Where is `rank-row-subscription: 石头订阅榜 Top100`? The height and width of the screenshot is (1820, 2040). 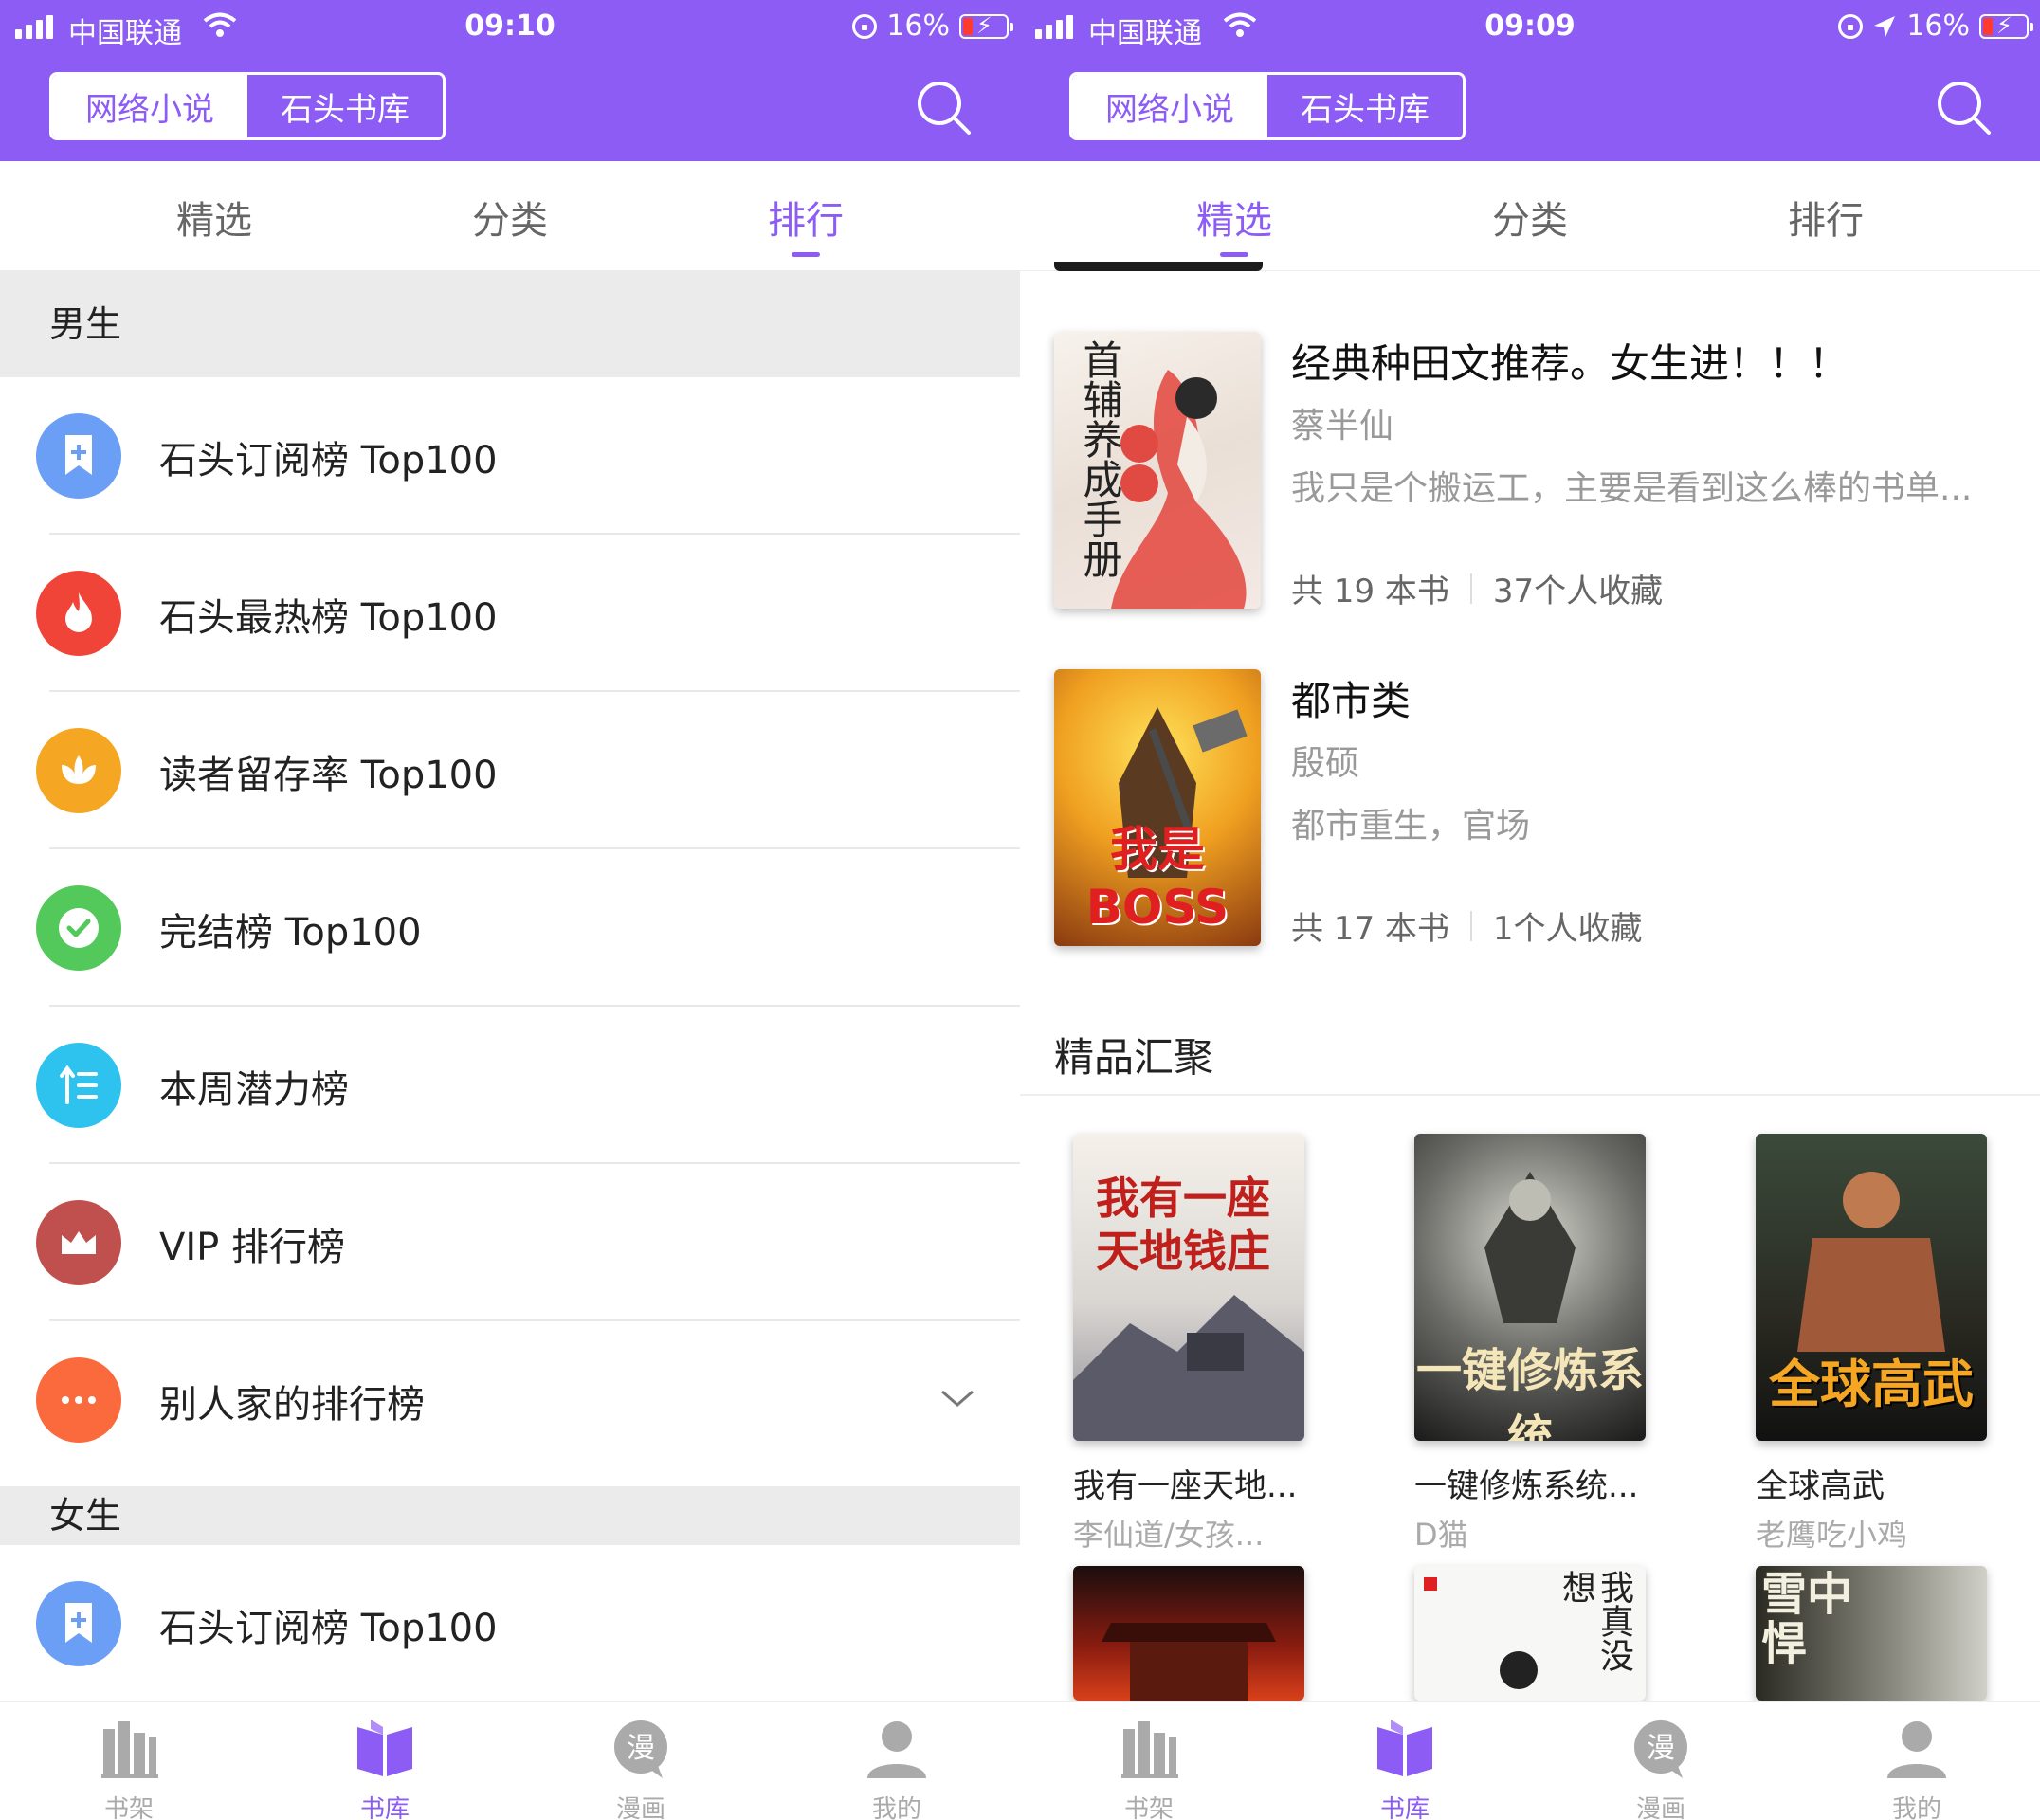
rank-row-subscription: 石头订阅榜 Top100 is located at coordinates (510, 456).